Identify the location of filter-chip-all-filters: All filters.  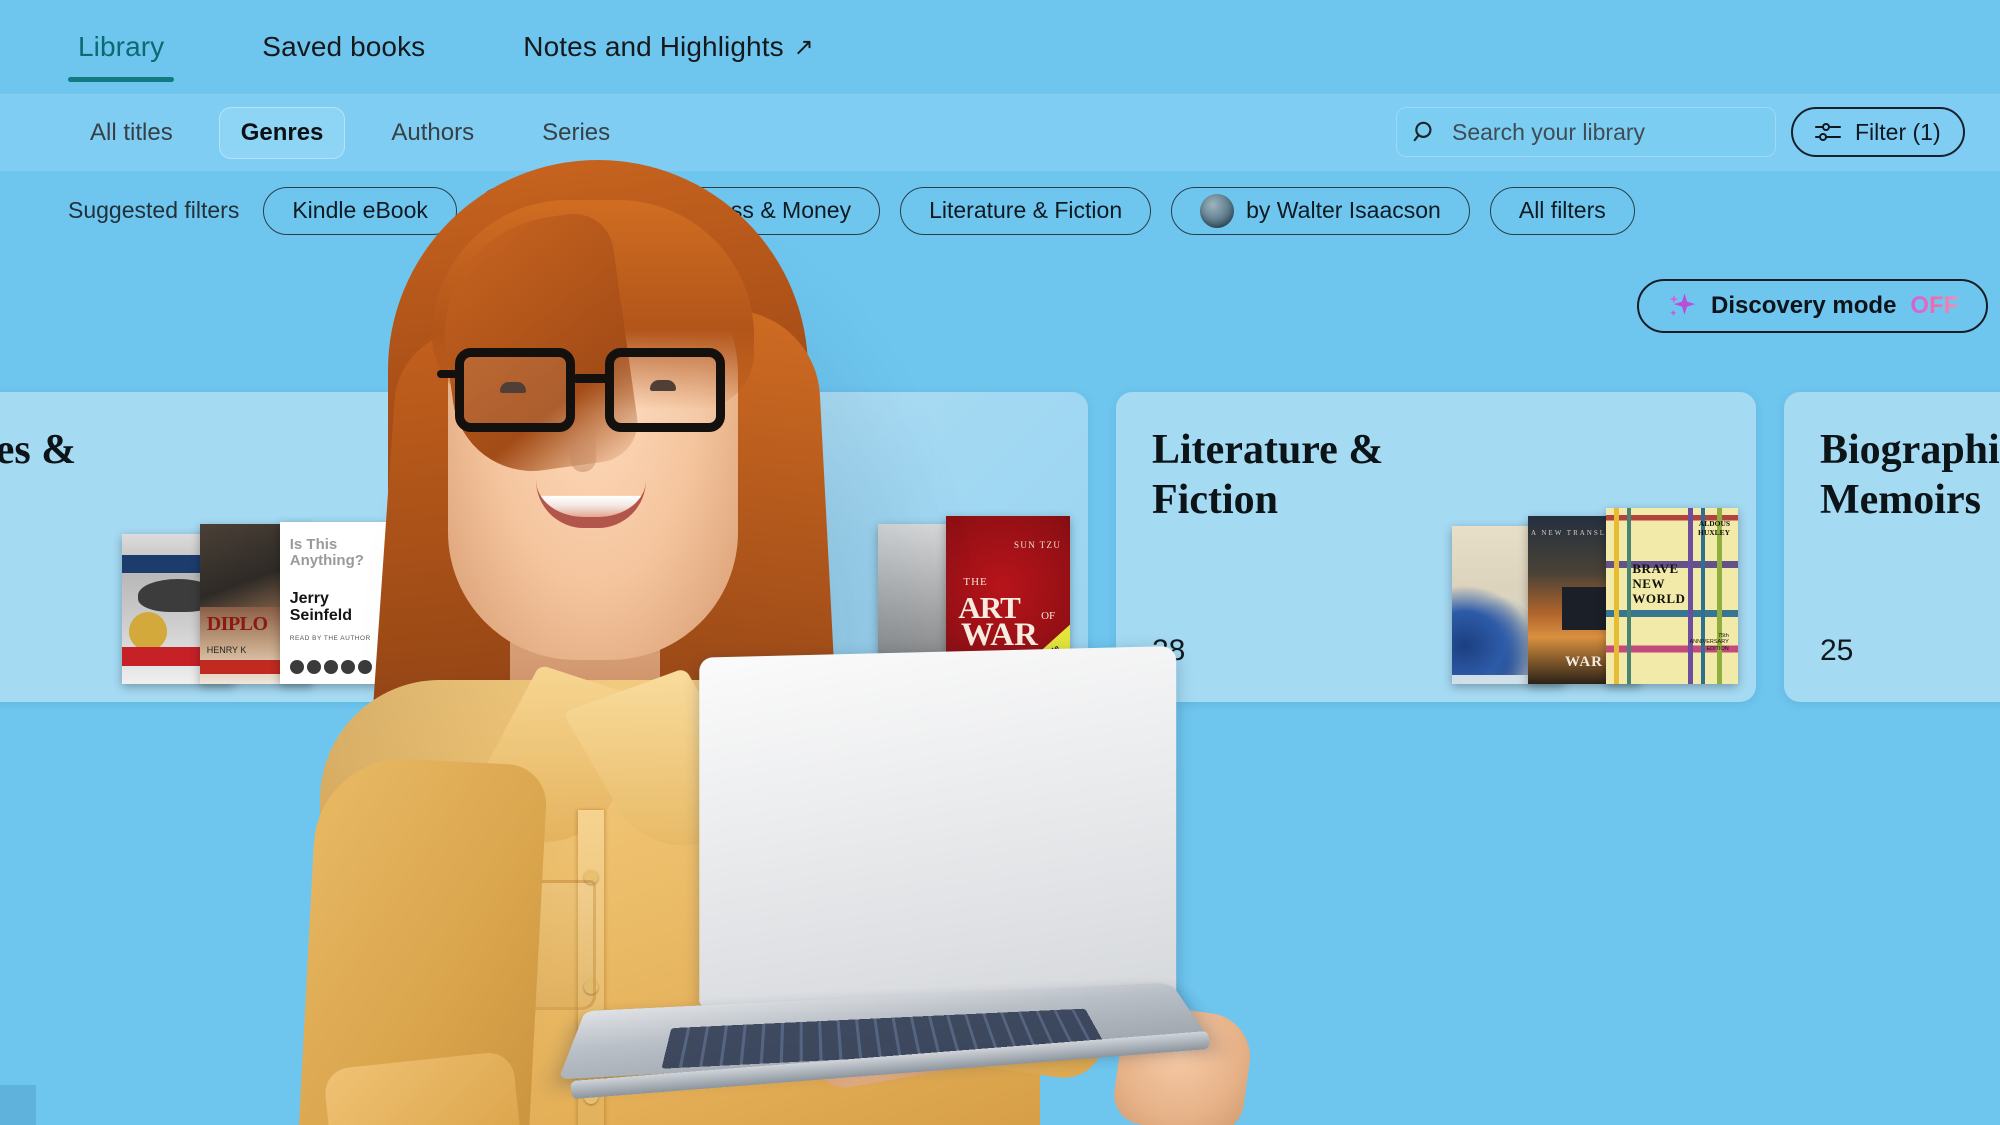
(1562, 210).